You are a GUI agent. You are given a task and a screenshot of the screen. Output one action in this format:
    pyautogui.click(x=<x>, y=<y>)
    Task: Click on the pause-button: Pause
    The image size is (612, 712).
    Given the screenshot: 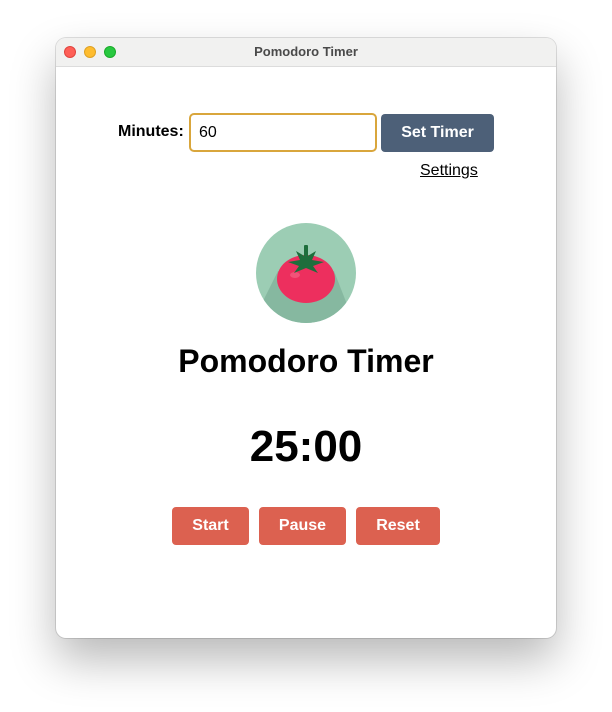 What is the action you would take?
    pyautogui.click(x=302, y=526)
    